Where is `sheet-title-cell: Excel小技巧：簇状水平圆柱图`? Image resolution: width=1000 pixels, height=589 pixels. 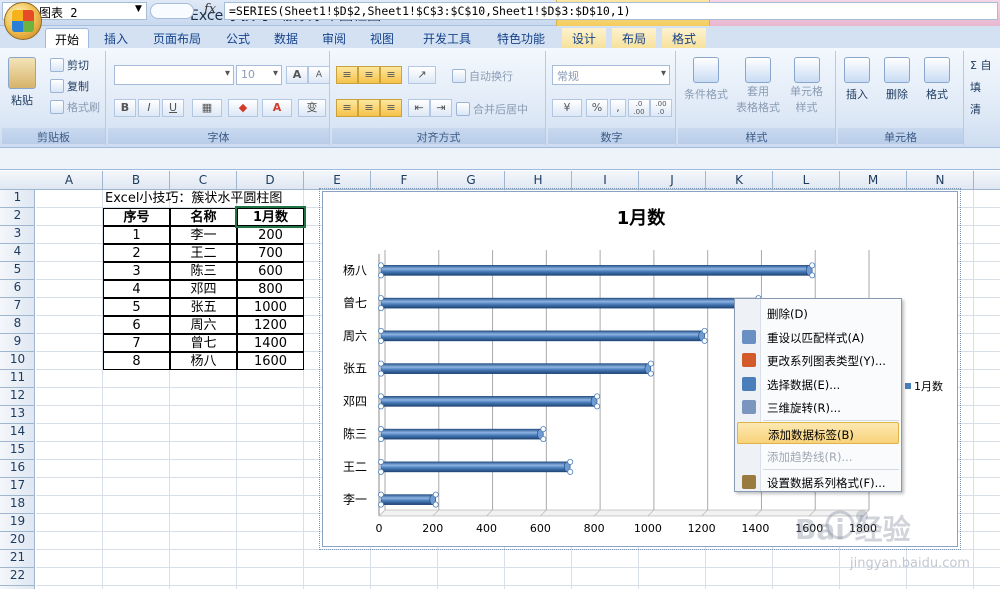
sheet-title-cell: Excel小技巧：簇状水平圆柱图 is located at coordinates (203, 199).